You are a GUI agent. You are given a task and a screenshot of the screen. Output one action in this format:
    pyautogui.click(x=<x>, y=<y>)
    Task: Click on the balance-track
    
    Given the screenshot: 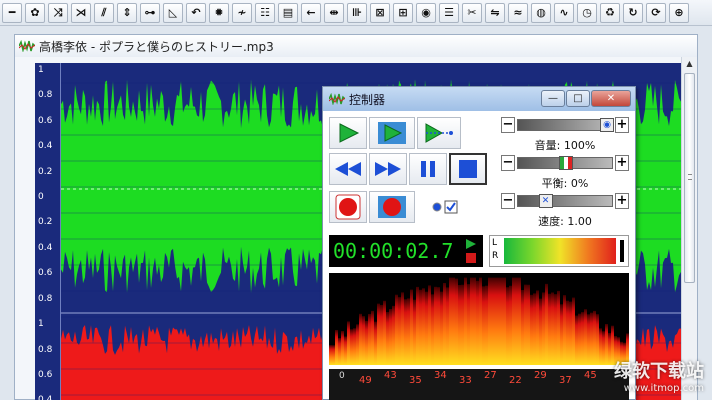 What is the action you would take?
    pyautogui.click(x=565, y=163)
    